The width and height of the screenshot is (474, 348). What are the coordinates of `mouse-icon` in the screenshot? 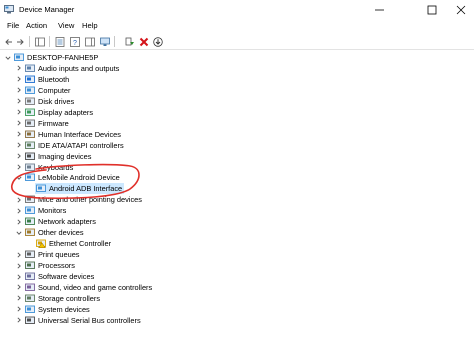 It's located at (30, 199).